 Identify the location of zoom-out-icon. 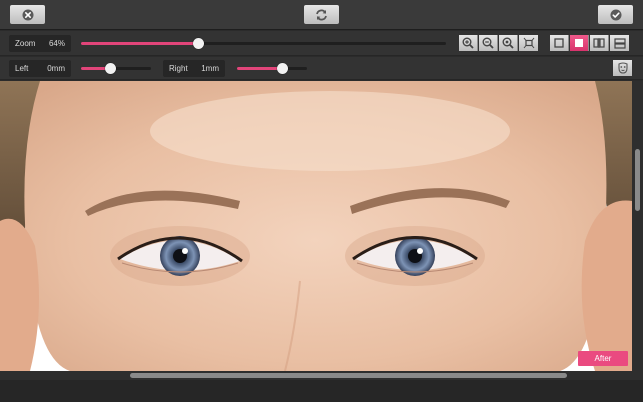
(488, 43).